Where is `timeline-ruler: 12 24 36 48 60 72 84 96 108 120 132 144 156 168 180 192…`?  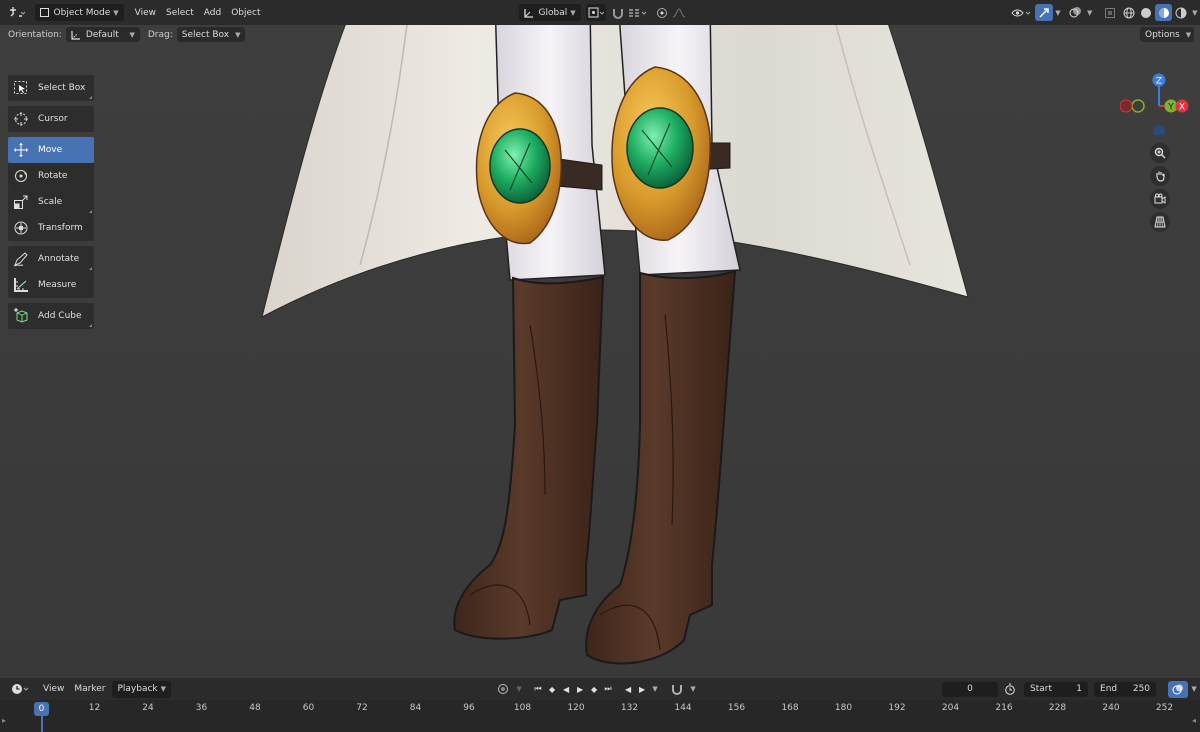 timeline-ruler: 12 24 36 48 60 72 84 96 108 120 132 144 156 168 180 192… is located at coordinates (600, 716).